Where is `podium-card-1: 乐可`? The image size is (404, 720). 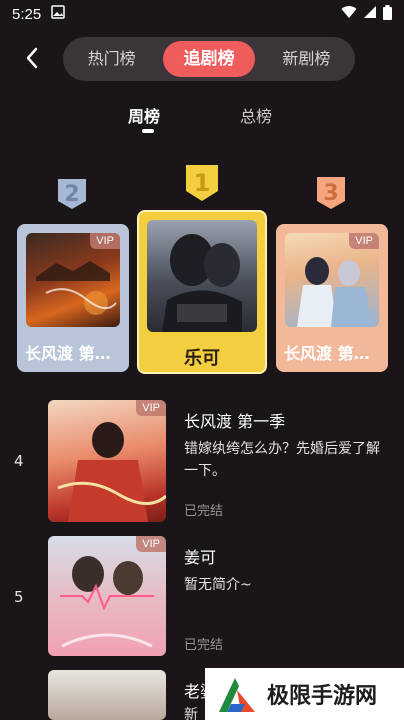
podium-card-1: 乐可 is located at coordinates (202, 292).